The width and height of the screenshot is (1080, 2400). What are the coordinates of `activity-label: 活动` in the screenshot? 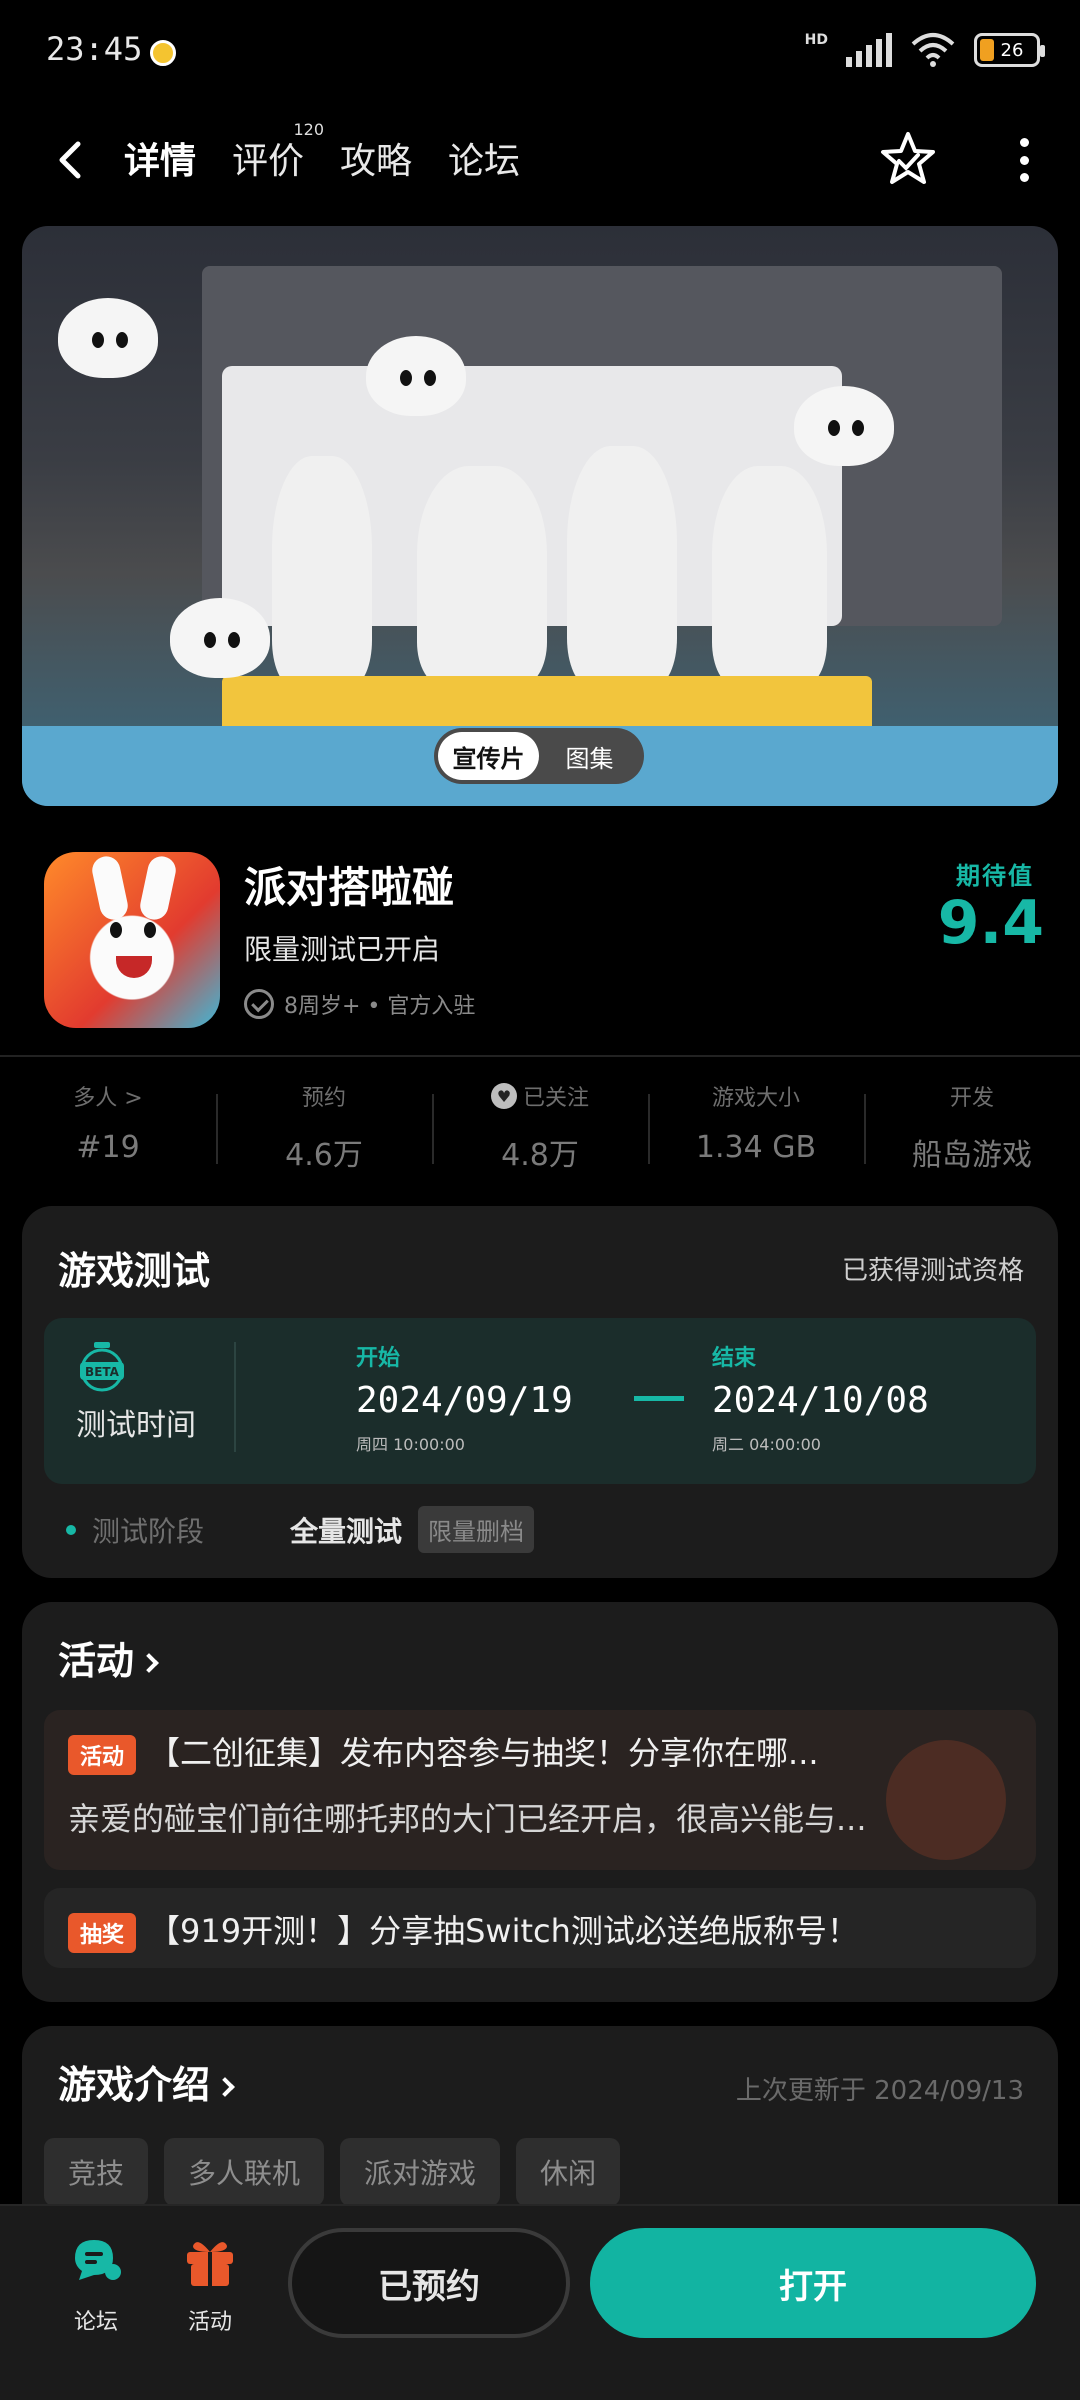 It's located at (209, 2322).